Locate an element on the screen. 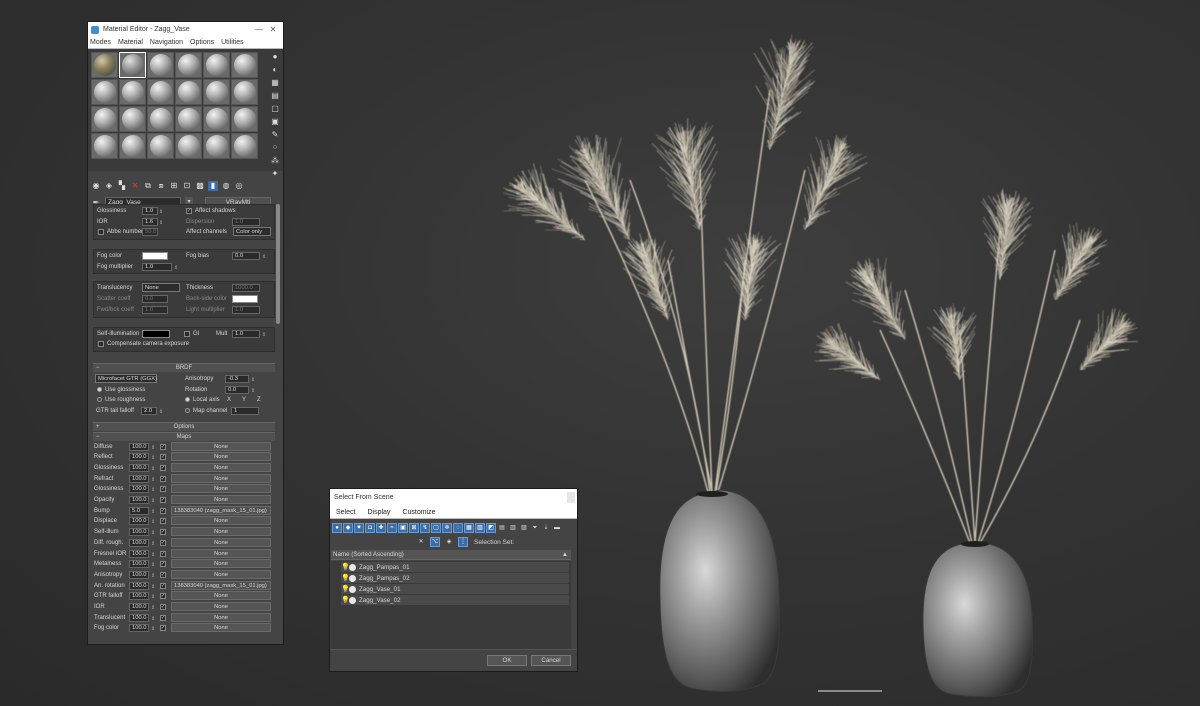  menu-modes: Modes is located at coordinates (100, 42).